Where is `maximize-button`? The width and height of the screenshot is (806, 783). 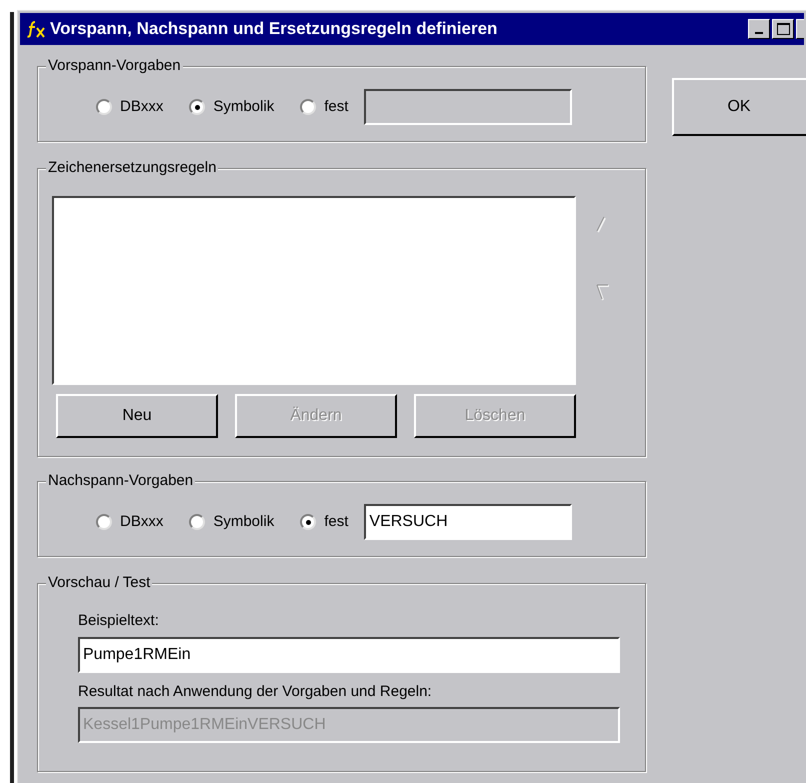
maximize-button is located at coordinates (783, 29).